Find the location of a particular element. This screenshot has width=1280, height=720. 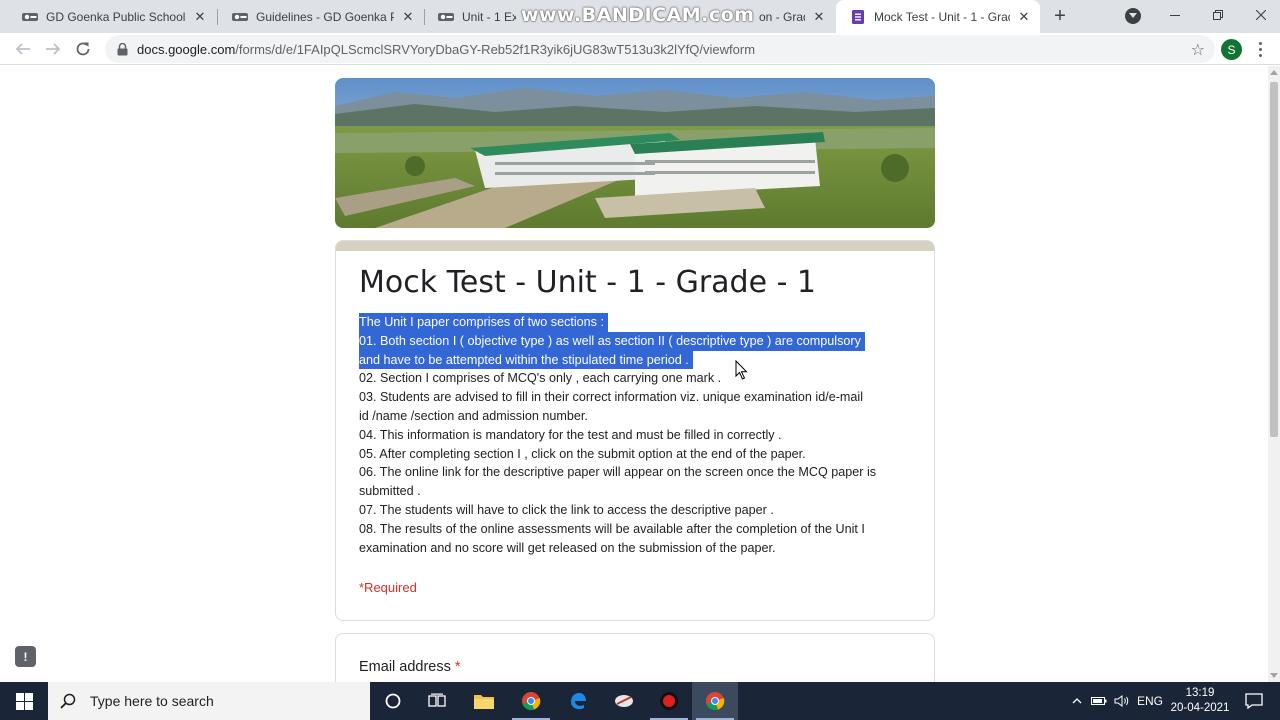

cortana-icon is located at coordinates (393, 701).